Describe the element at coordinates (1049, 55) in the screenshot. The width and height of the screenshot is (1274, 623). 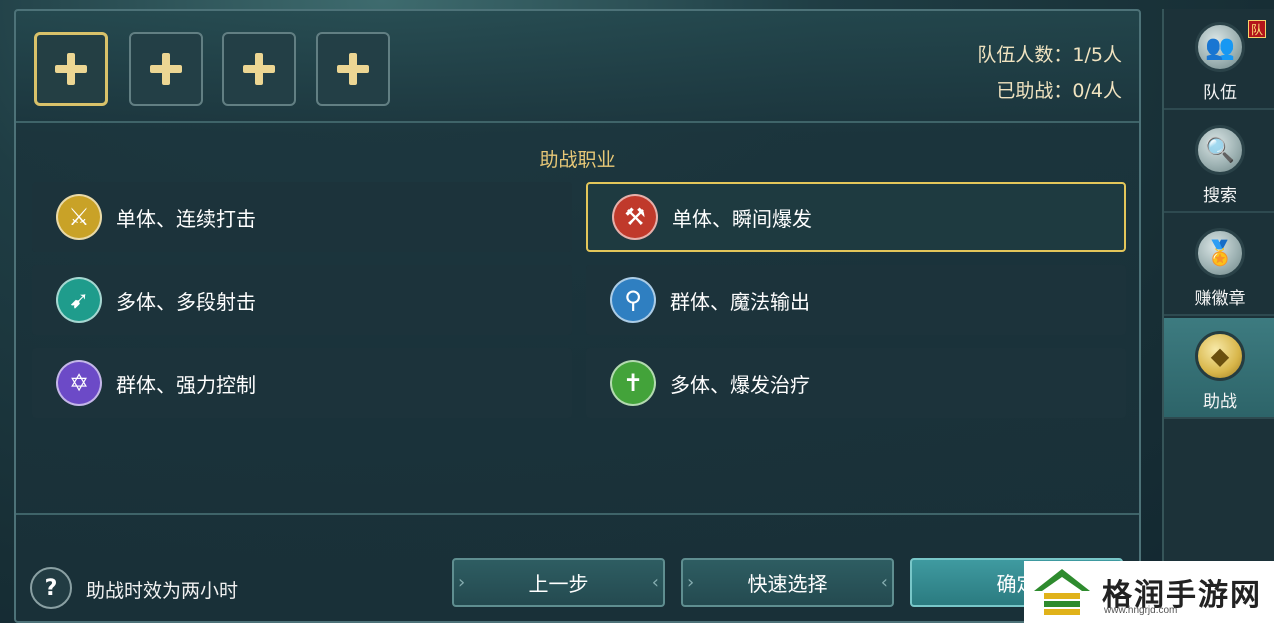
I see `team-member-count: 队伍人数：1/5人` at that location.